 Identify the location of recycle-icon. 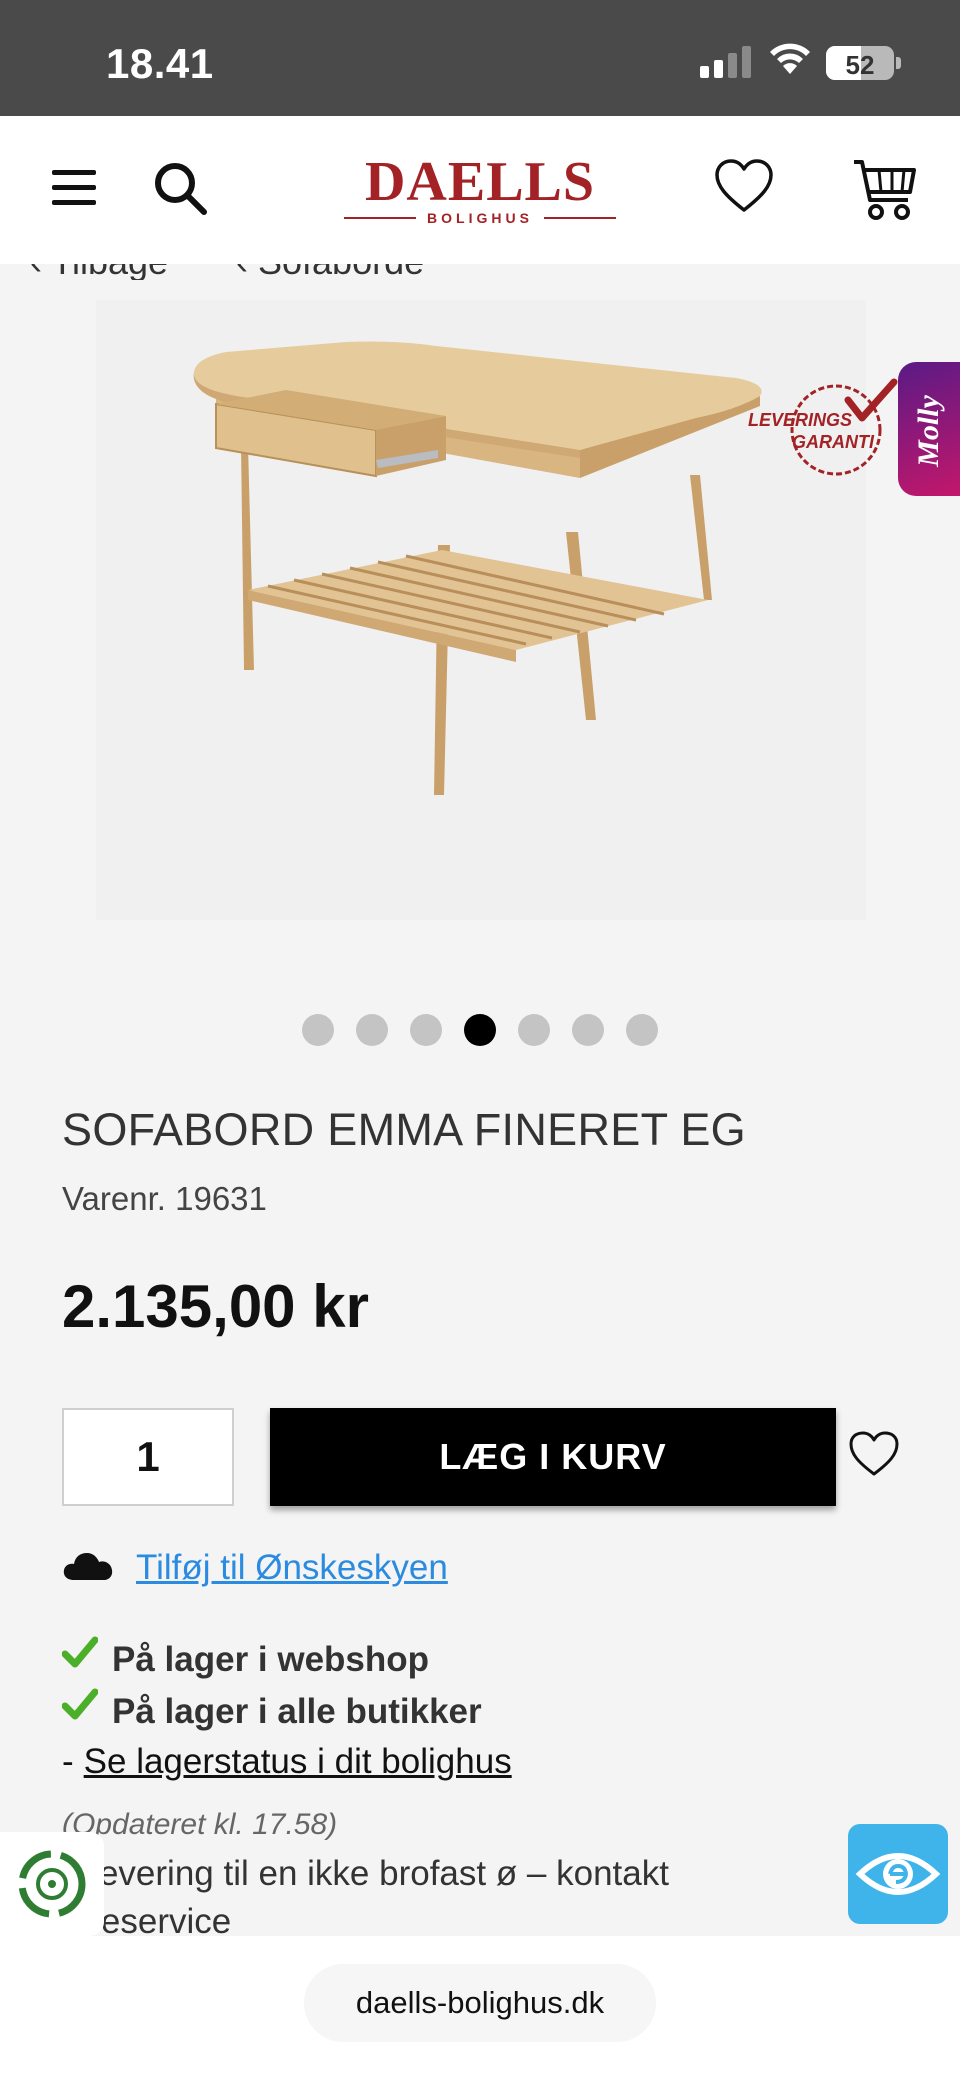
(52, 1884).